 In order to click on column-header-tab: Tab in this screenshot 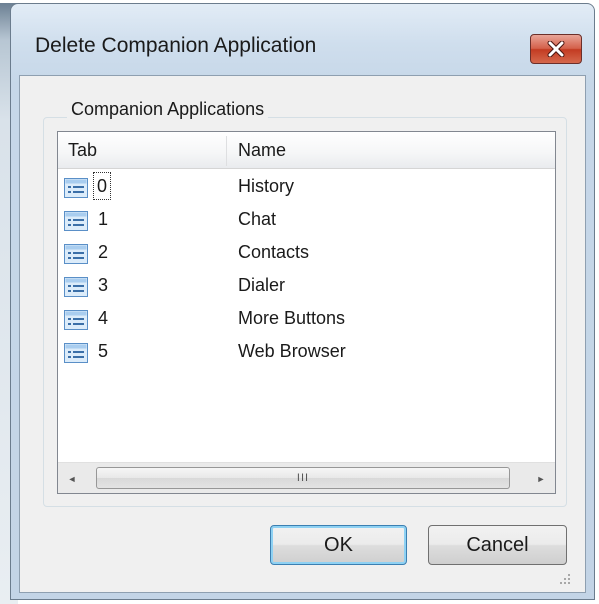, I will do `click(142, 150)`.